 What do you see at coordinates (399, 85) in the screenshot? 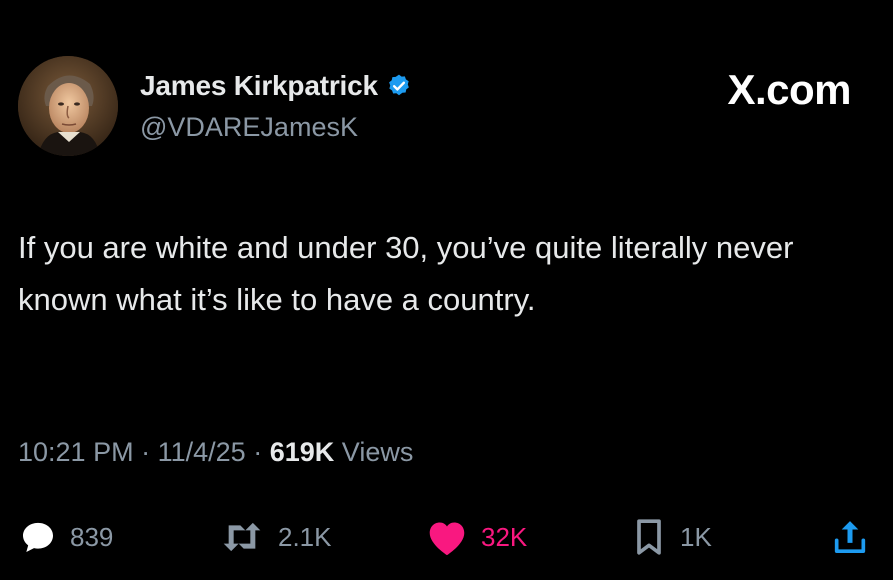
I see `verified-badge-icon` at bounding box center [399, 85].